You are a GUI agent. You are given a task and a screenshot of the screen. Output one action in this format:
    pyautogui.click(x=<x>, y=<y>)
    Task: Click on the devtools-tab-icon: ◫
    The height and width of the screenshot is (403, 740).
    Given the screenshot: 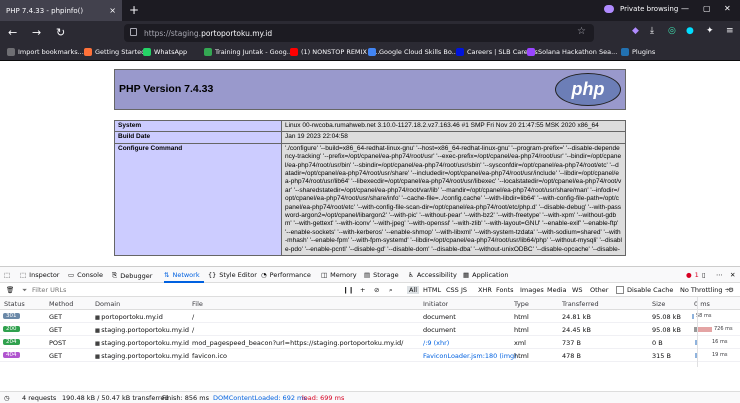 What is the action you would take?
    pyautogui.click(x=324, y=275)
    